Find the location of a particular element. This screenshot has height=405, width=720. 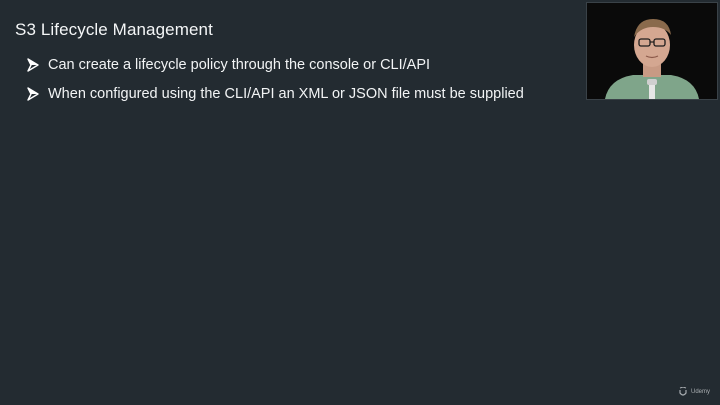

udemy-logo-icon is located at coordinates (683, 391).